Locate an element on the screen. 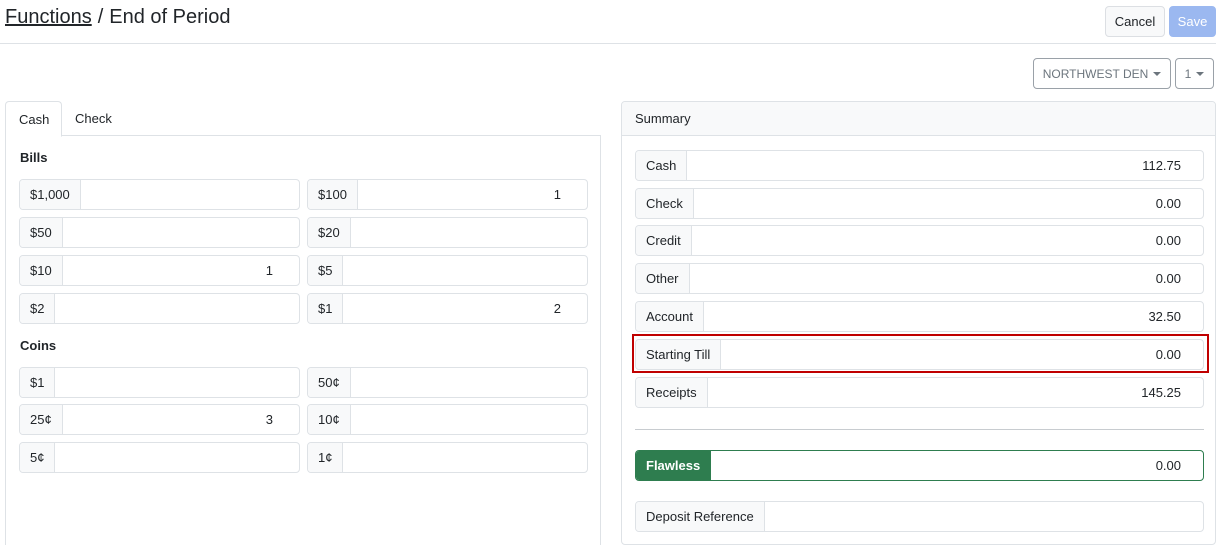 This screenshot has width=1216, height=545. coin-25c-label: 25¢ is located at coordinates (41, 419).